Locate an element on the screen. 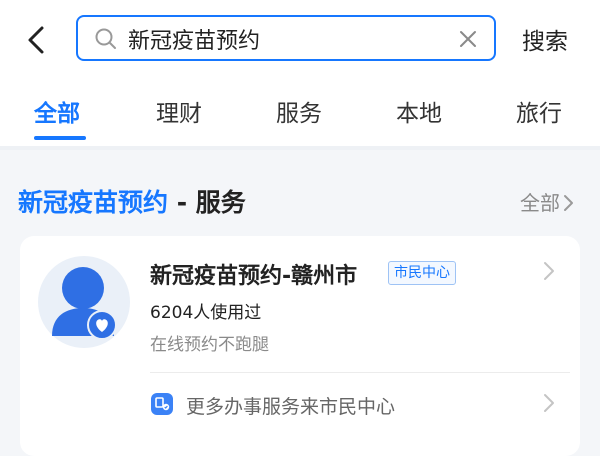 Image resolution: width=600 pixels, height=456 pixels. usage-count: 6204人使用过 is located at coordinates (206, 313).